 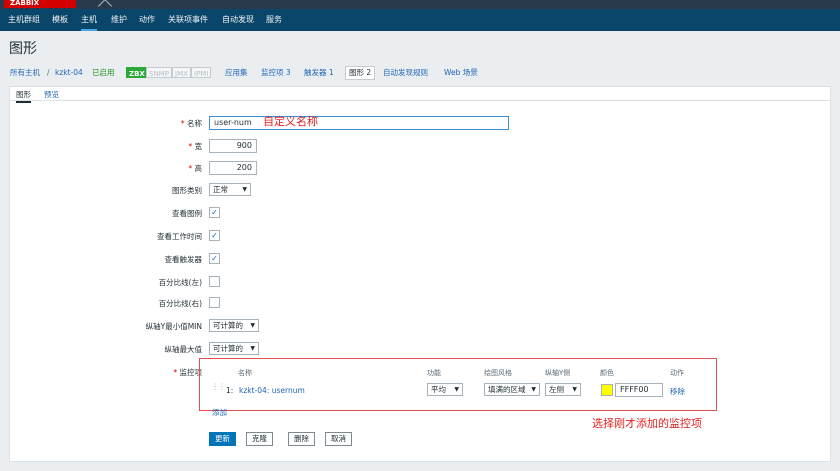 I want to click on items-label: * 监控项, so click(x=187, y=372).